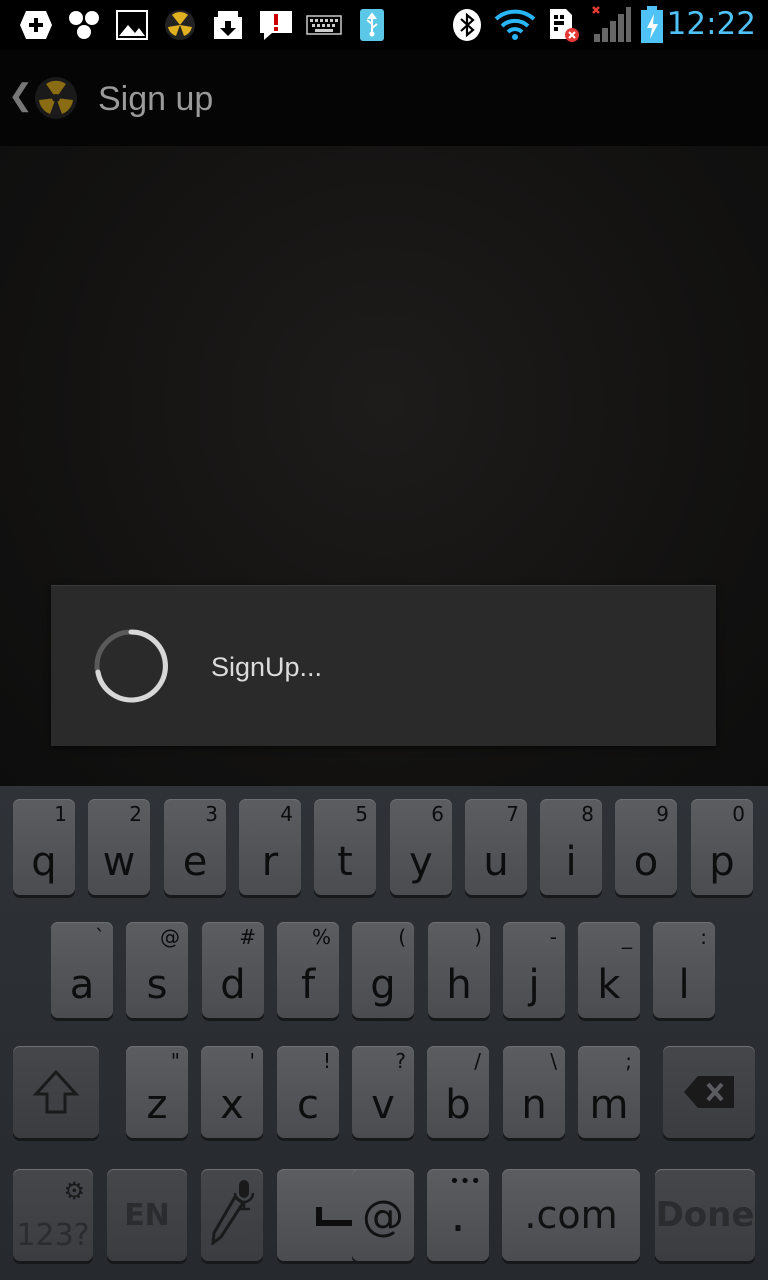 The width and height of the screenshot is (768, 1280). Describe the element at coordinates (384, 98) in the screenshot. I see `action-bar: ❮ Sign up` at that location.